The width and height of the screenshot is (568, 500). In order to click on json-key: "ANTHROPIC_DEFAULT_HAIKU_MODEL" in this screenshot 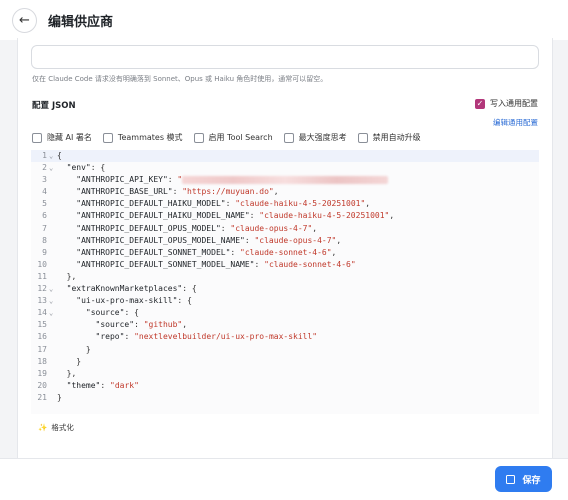, I will do `click(151, 204)`.